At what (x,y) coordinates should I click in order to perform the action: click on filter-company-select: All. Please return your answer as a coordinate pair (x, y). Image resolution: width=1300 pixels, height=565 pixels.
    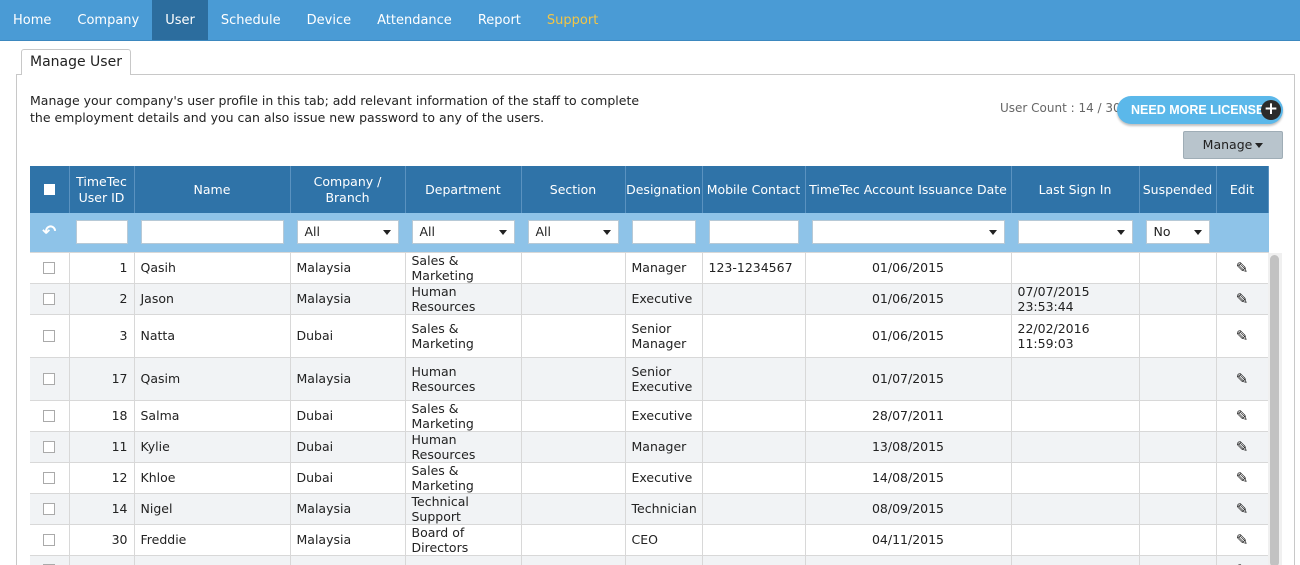
    Looking at the image, I should click on (347, 232).